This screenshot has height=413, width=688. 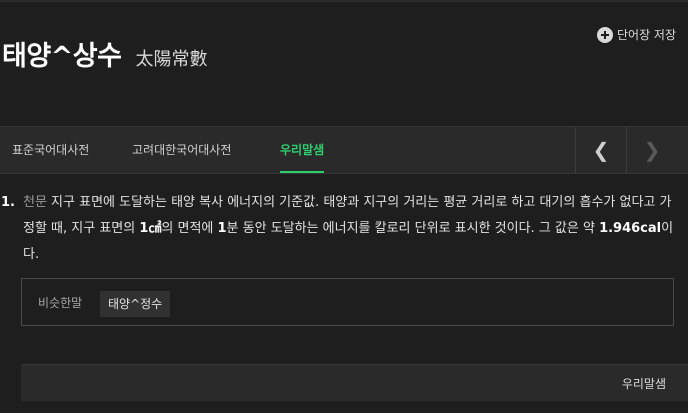 I want to click on save-label: 단어장 저장, so click(x=646, y=35).